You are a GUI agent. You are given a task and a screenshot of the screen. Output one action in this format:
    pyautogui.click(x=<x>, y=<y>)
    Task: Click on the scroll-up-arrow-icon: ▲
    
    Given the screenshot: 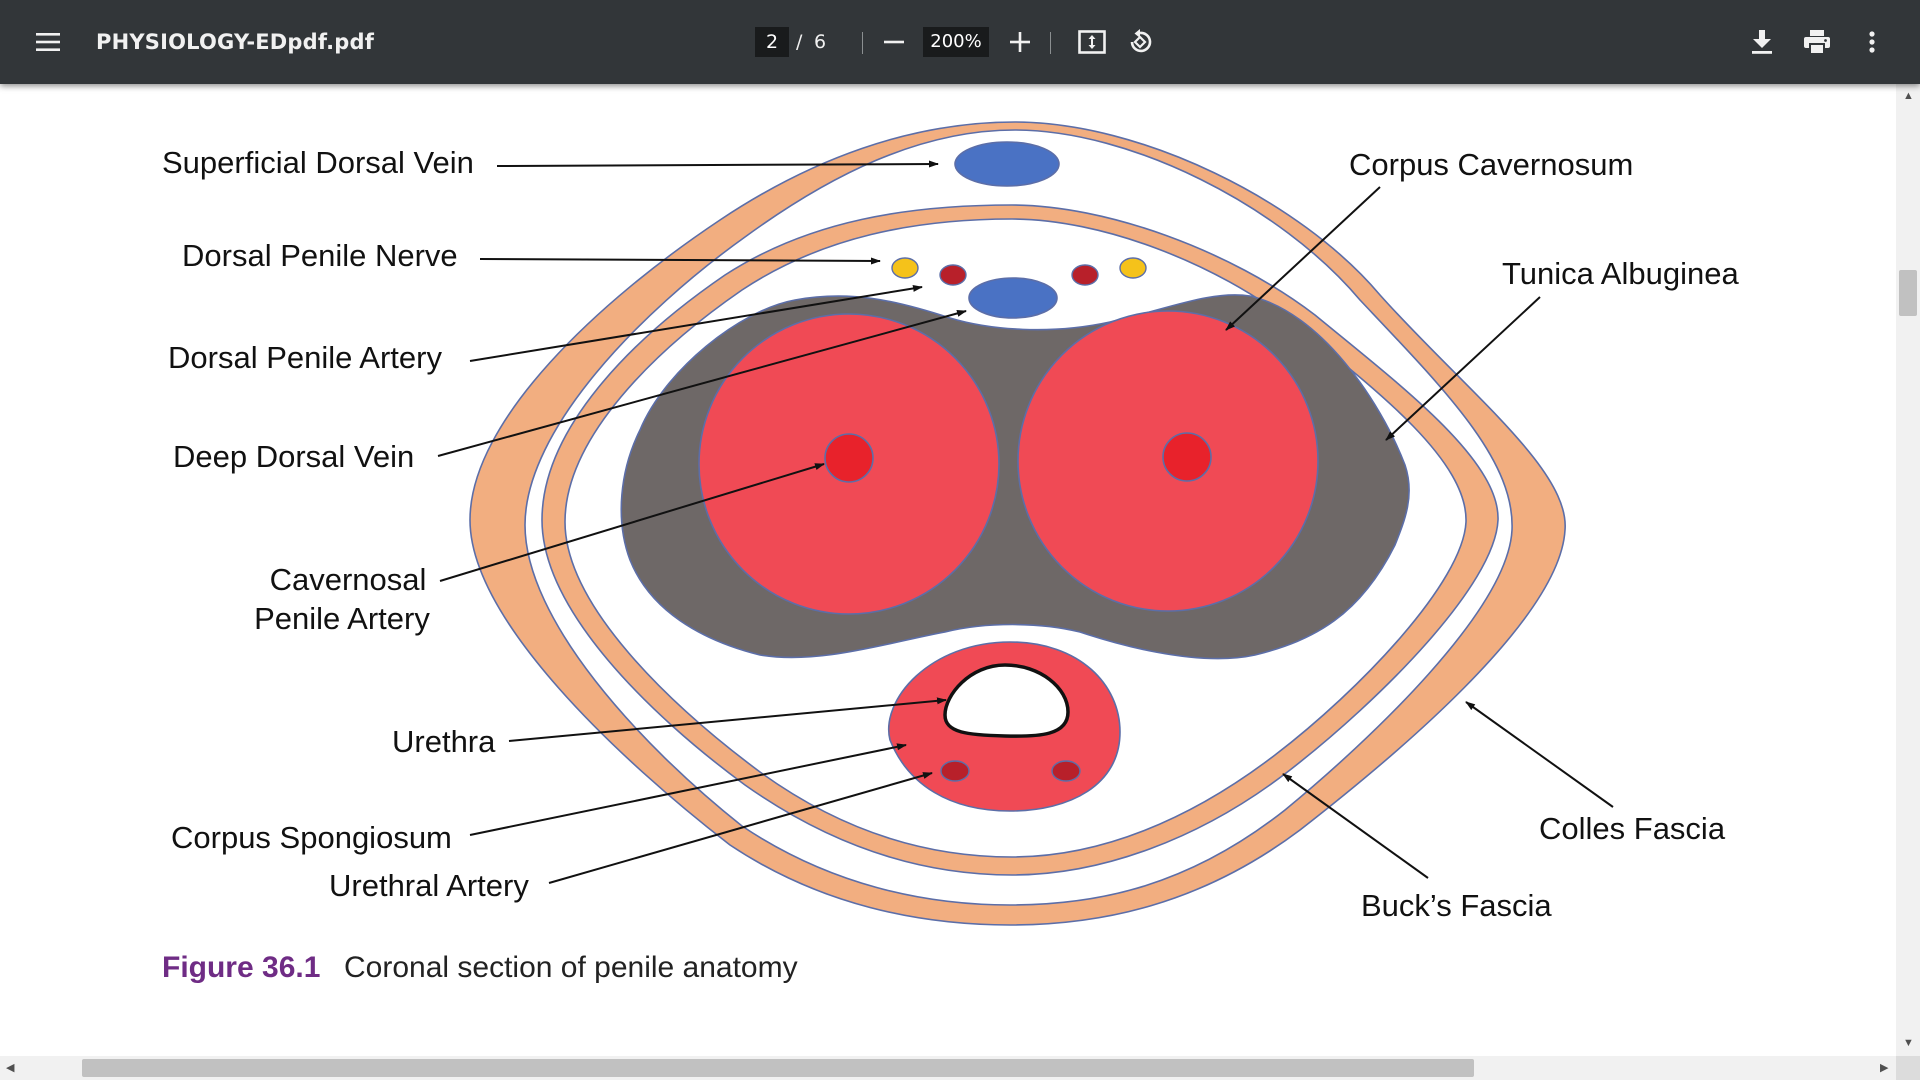 What is the action you would take?
    pyautogui.click(x=1908, y=96)
    